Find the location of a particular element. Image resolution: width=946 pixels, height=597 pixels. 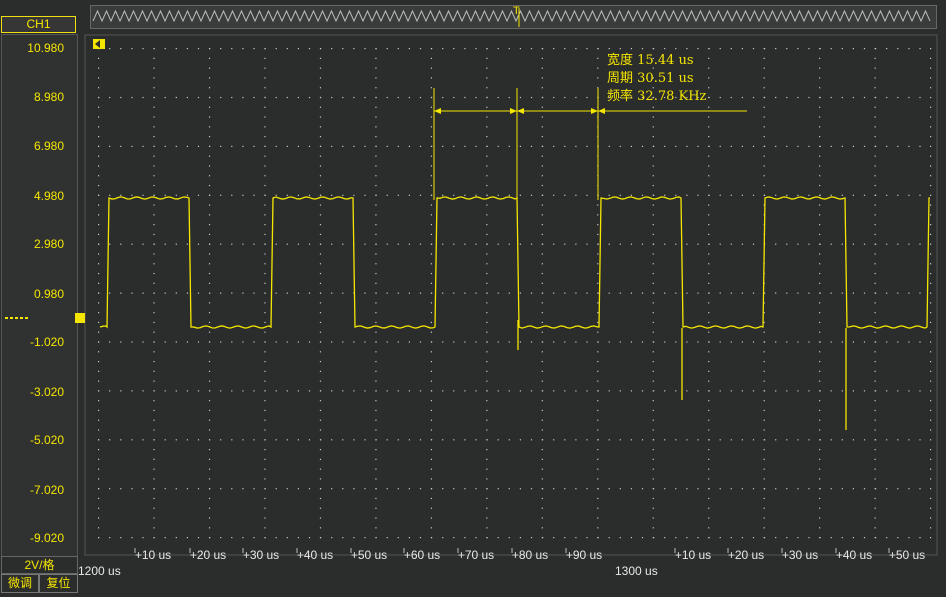

ground-marker-icon is located at coordinates (80, 318).